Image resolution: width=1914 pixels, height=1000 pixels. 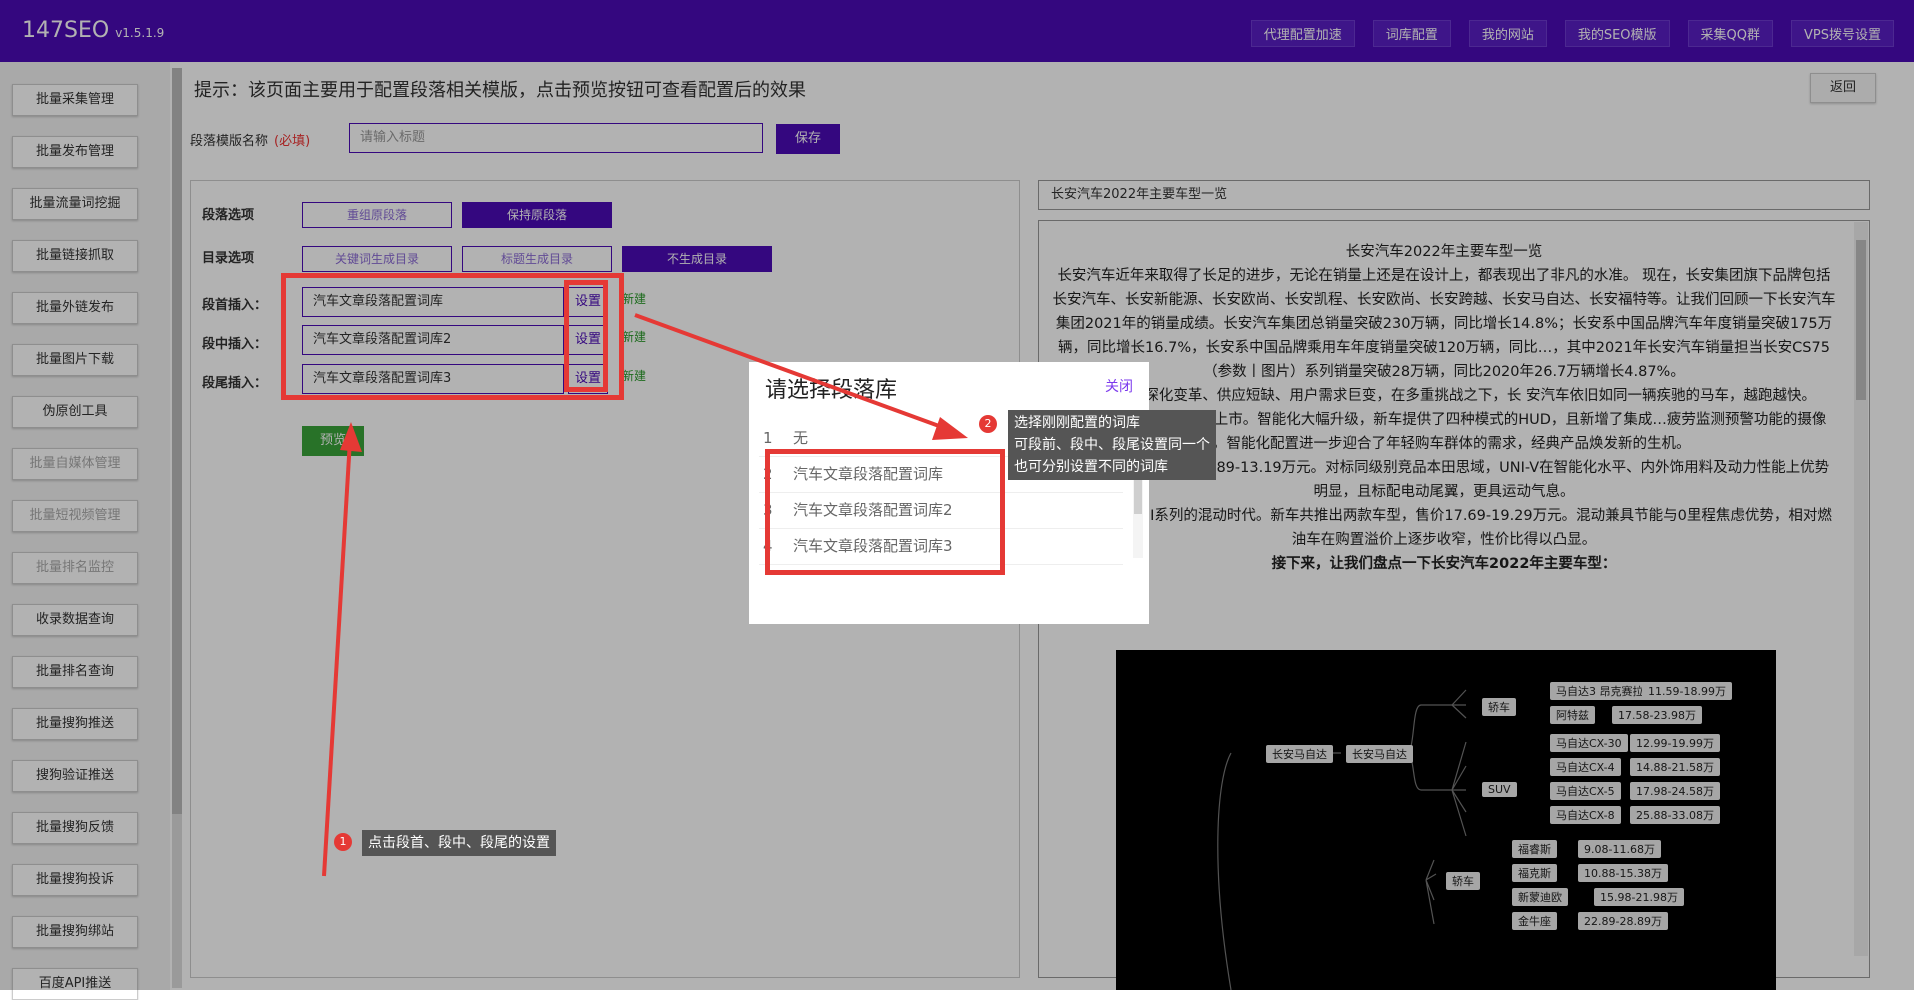 What do you see at coordinates (988, 424) in the screenshot?
I see `annotation-badge-2: 2` at bounding box center [988, 424].